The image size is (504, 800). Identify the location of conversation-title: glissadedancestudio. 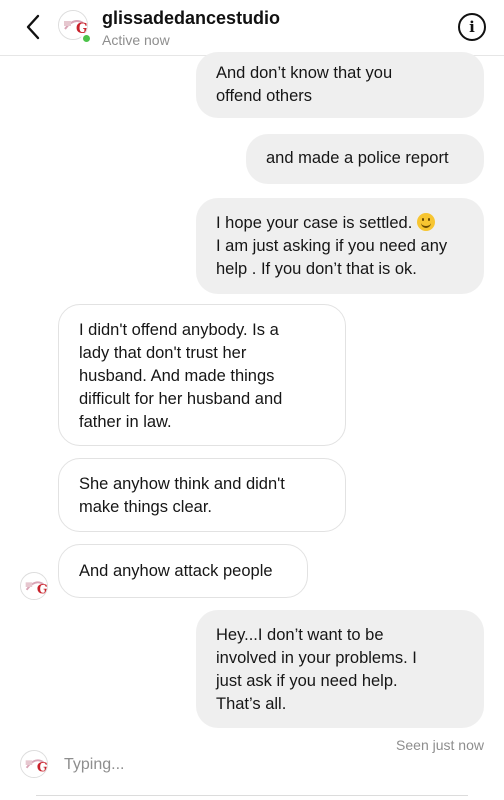
(191, 18).